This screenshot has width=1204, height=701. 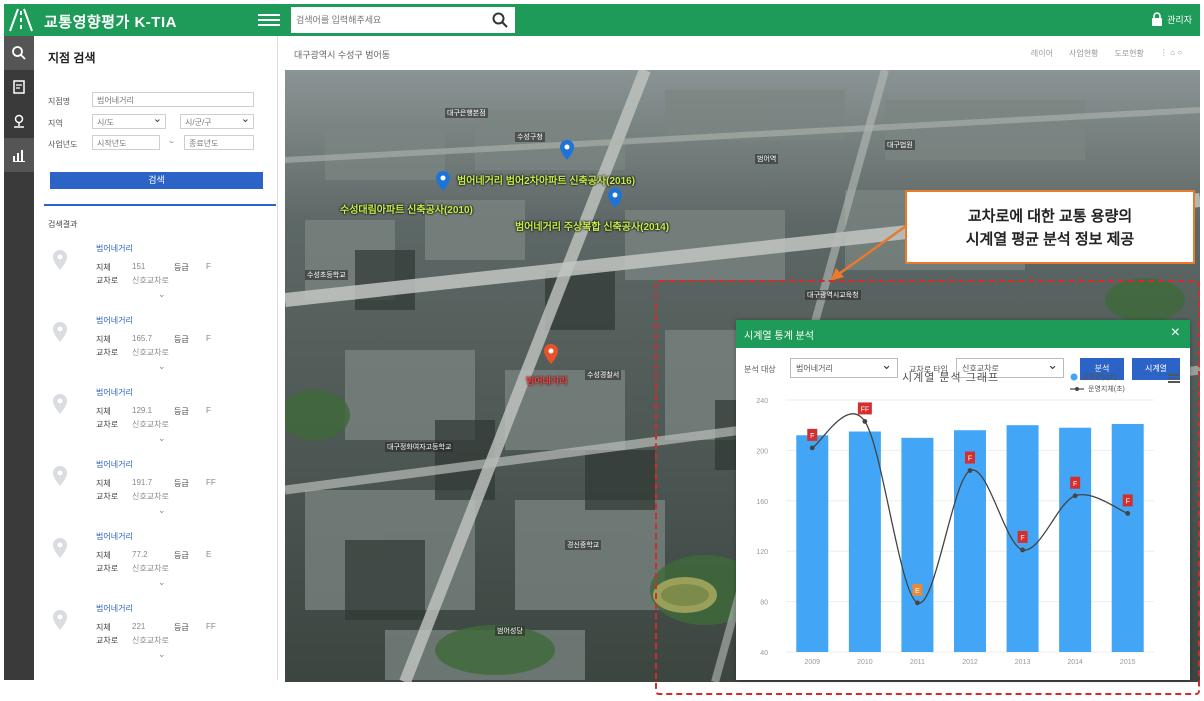 What do you see at coordinates (217, 120) in the screenshot?
I see `district-select: 시/군/구` at bounding box center [217, 120].